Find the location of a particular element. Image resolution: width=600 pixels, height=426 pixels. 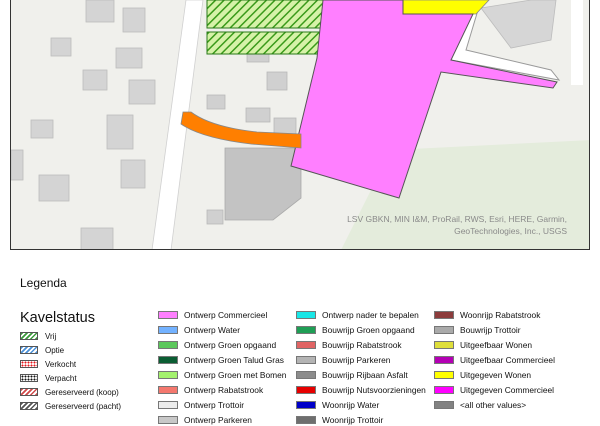

legend-label: Bouwrijp Trottoir is located at coordinates (490, 330).